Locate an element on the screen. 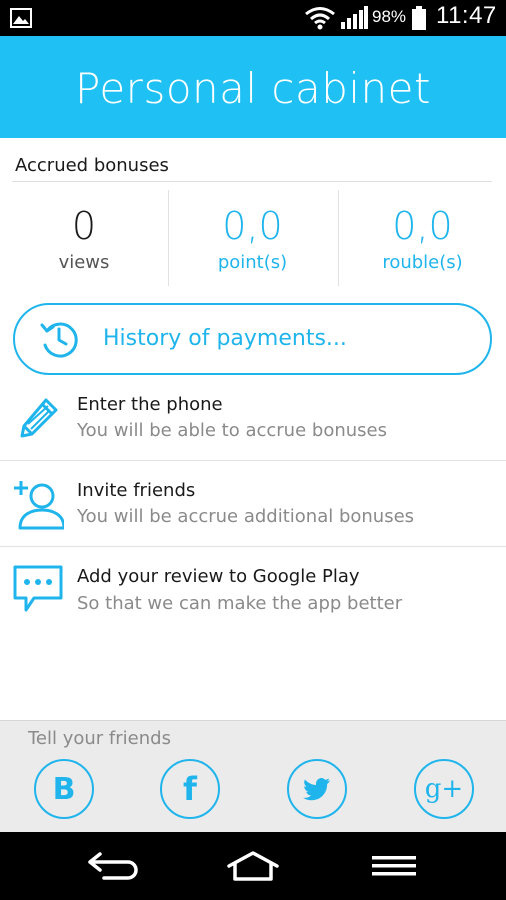  bonus-points: 0,0 point(s) is located at coordinates (252, 238).